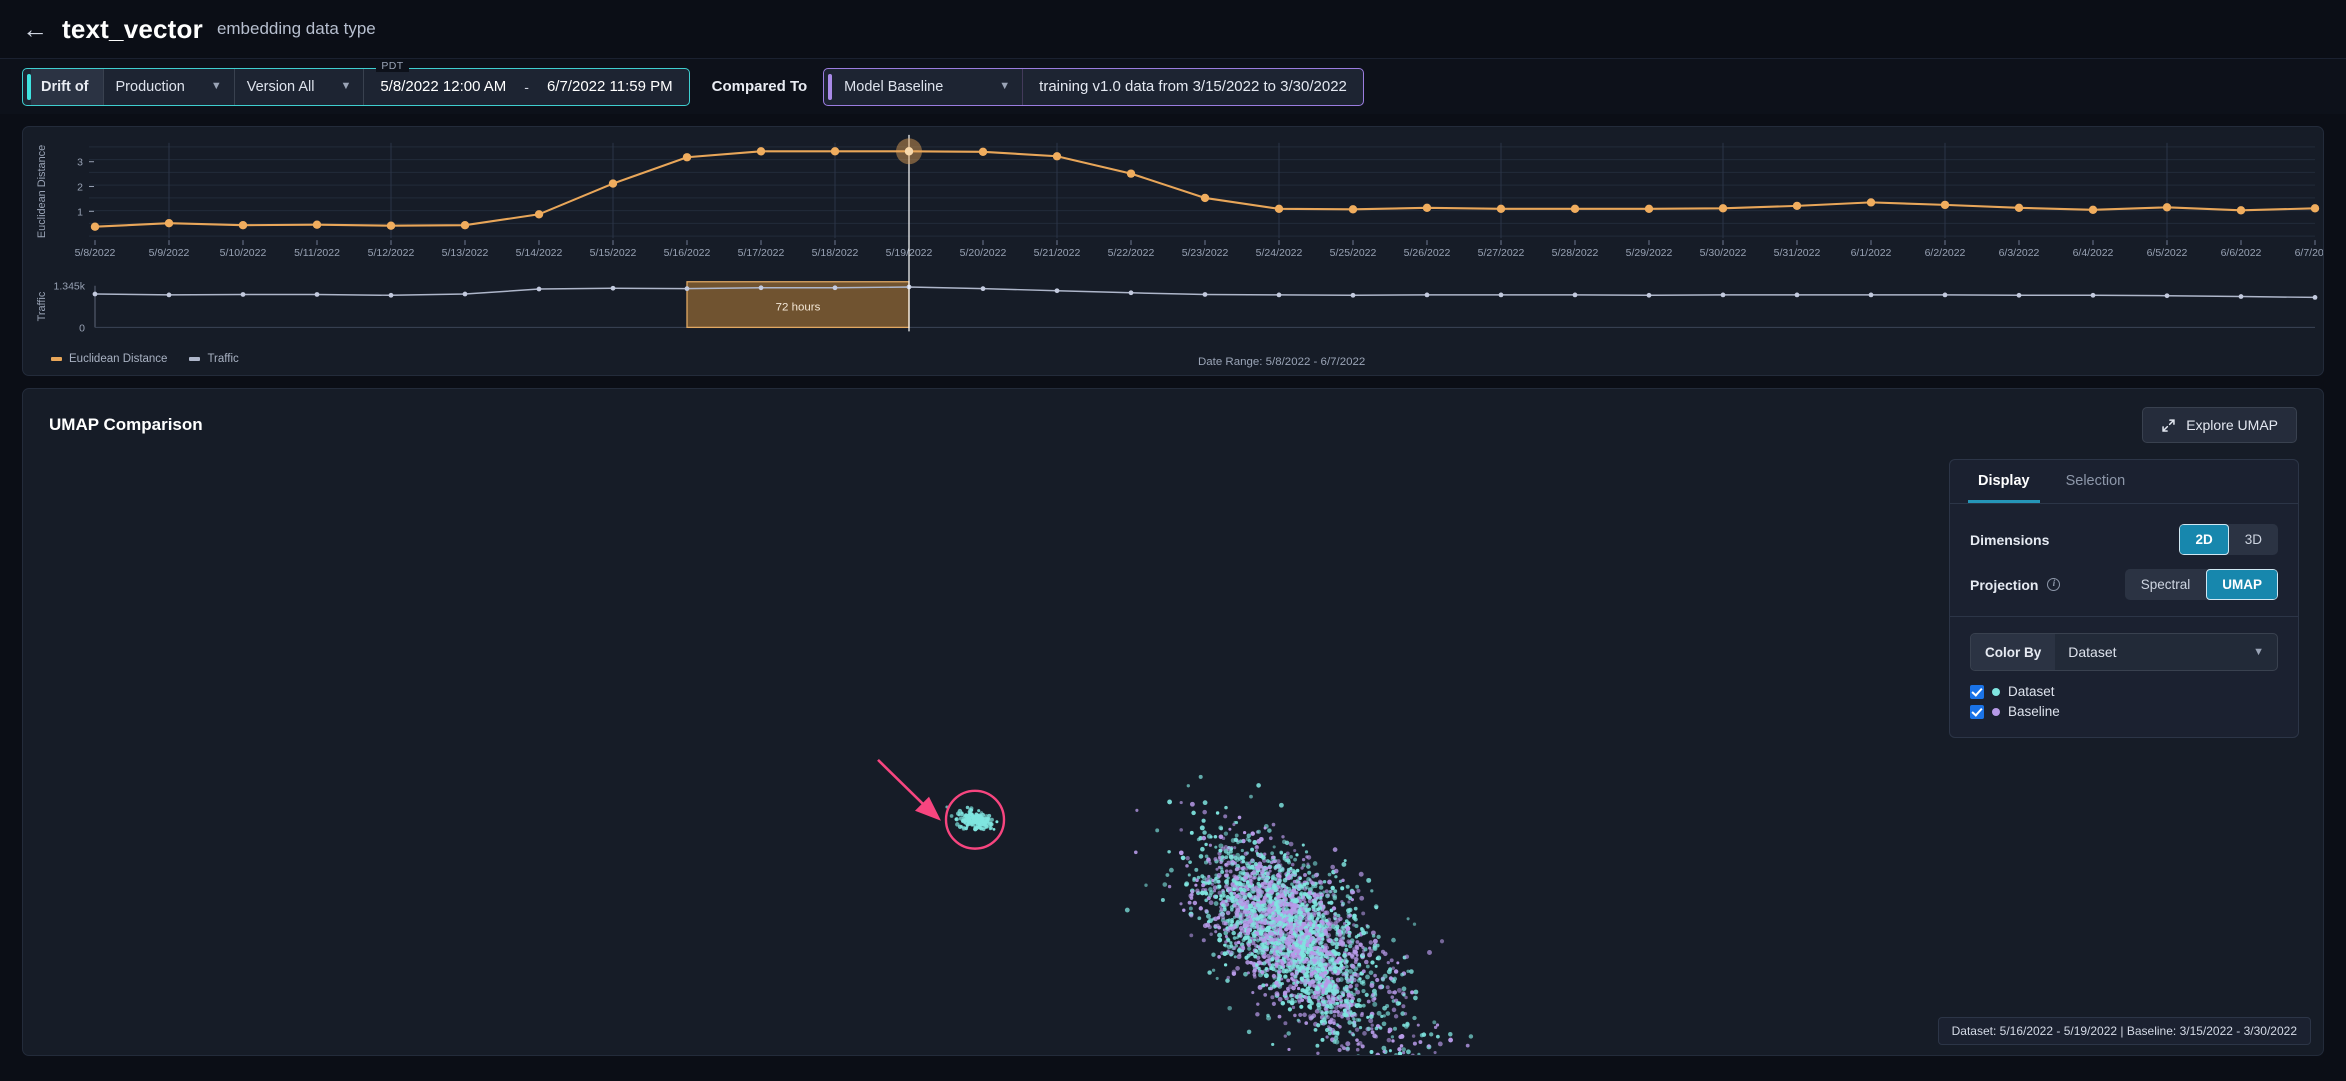  What do you see at coordinates (80, 212) in the screenshot?
I see `svg-text: 1` at bounding box center [80, 212].